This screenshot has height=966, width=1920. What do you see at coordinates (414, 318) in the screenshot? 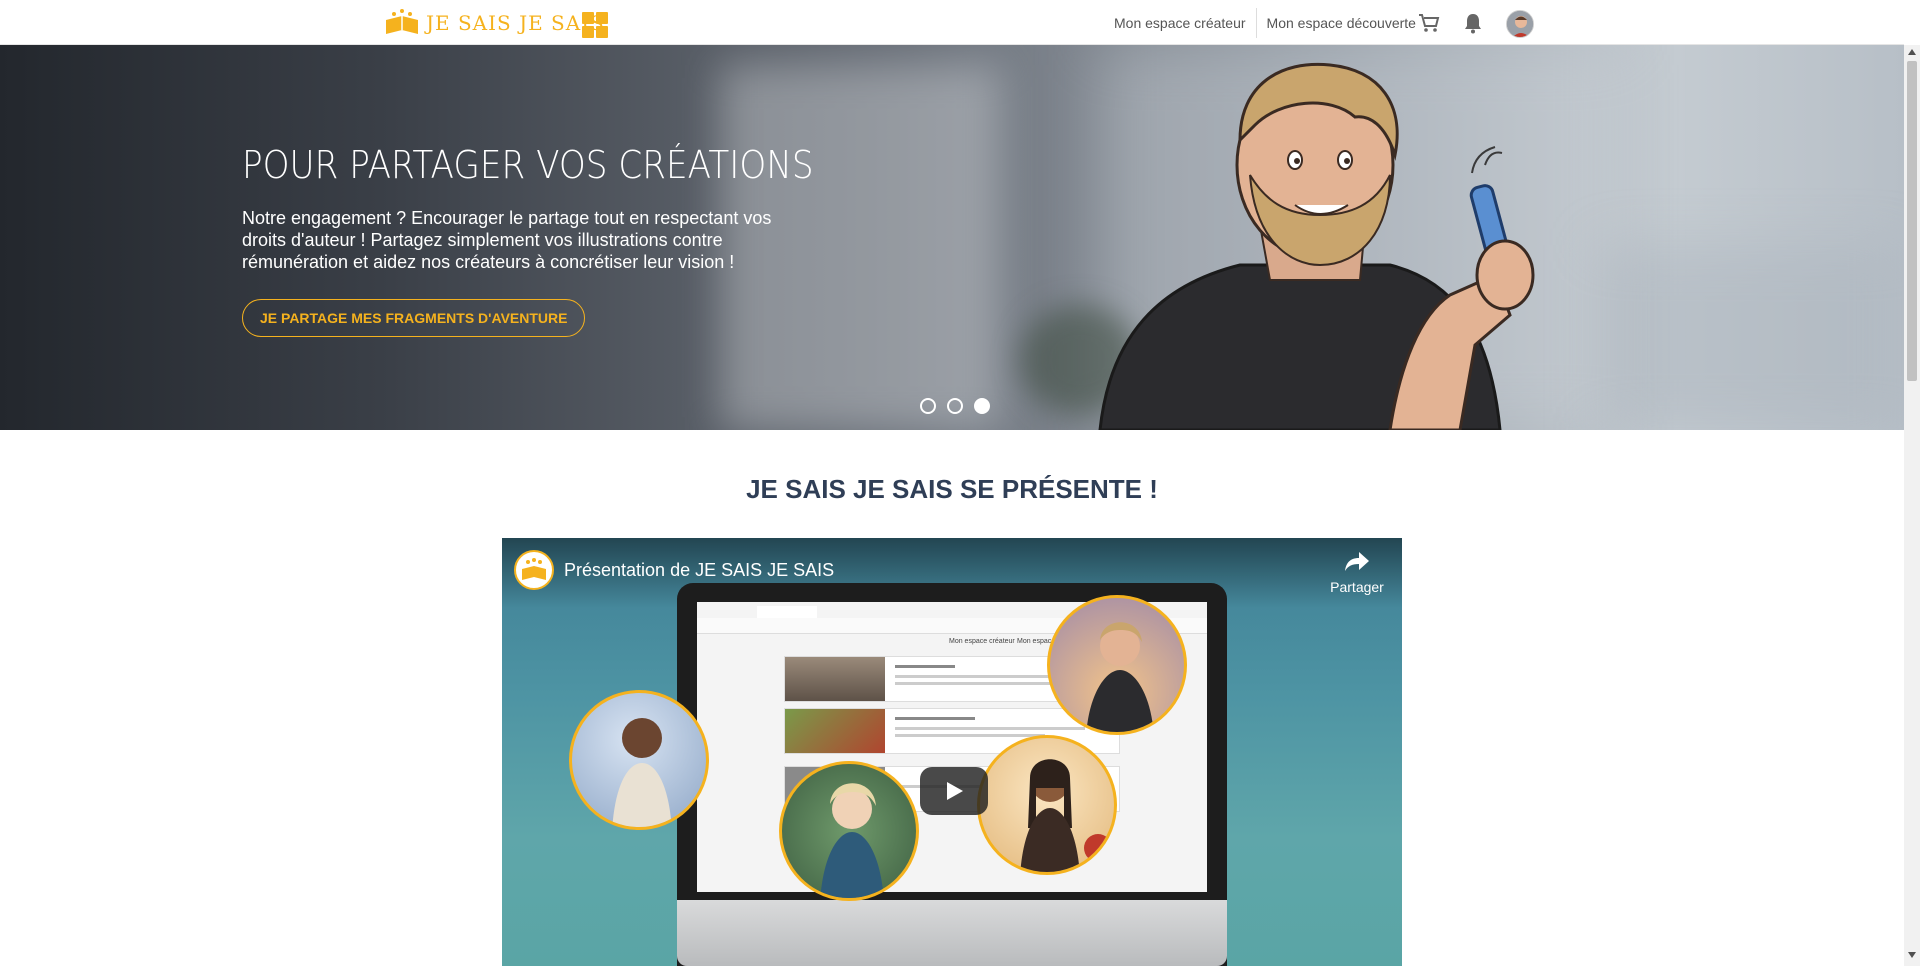
I see `share-fragments-button: JE PARTAGE MES FRAGMENTS D'AVENTURE` at bounding box center [414, 318].